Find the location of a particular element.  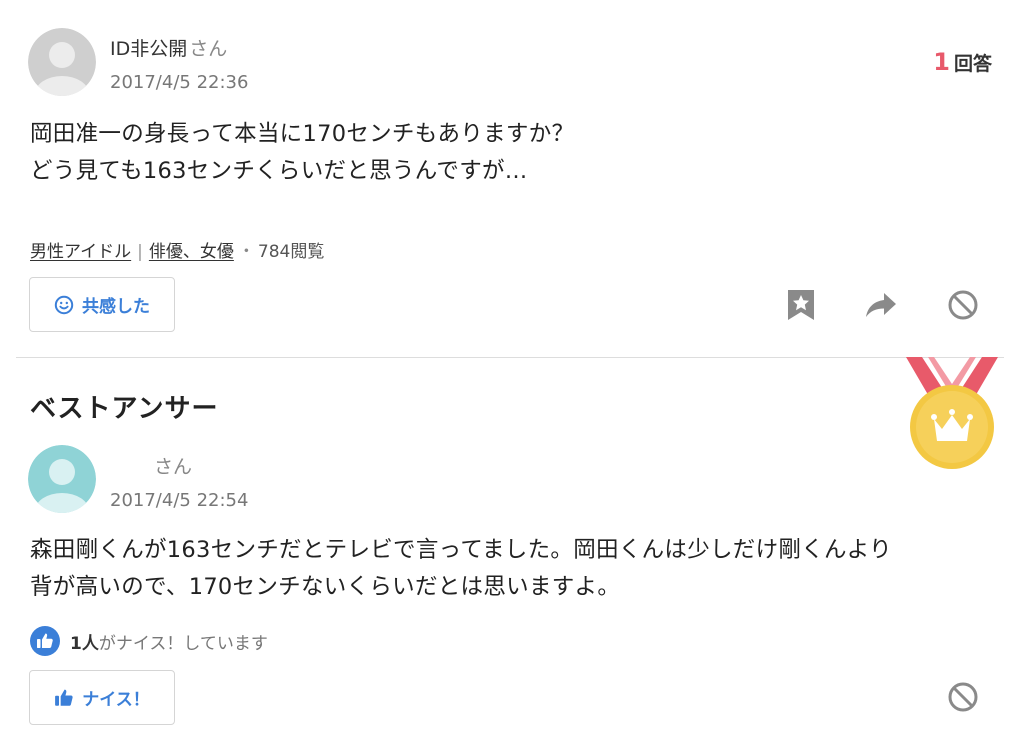

tag-link-male-idol: 男性アイドル is located at coordinates (80, 252).